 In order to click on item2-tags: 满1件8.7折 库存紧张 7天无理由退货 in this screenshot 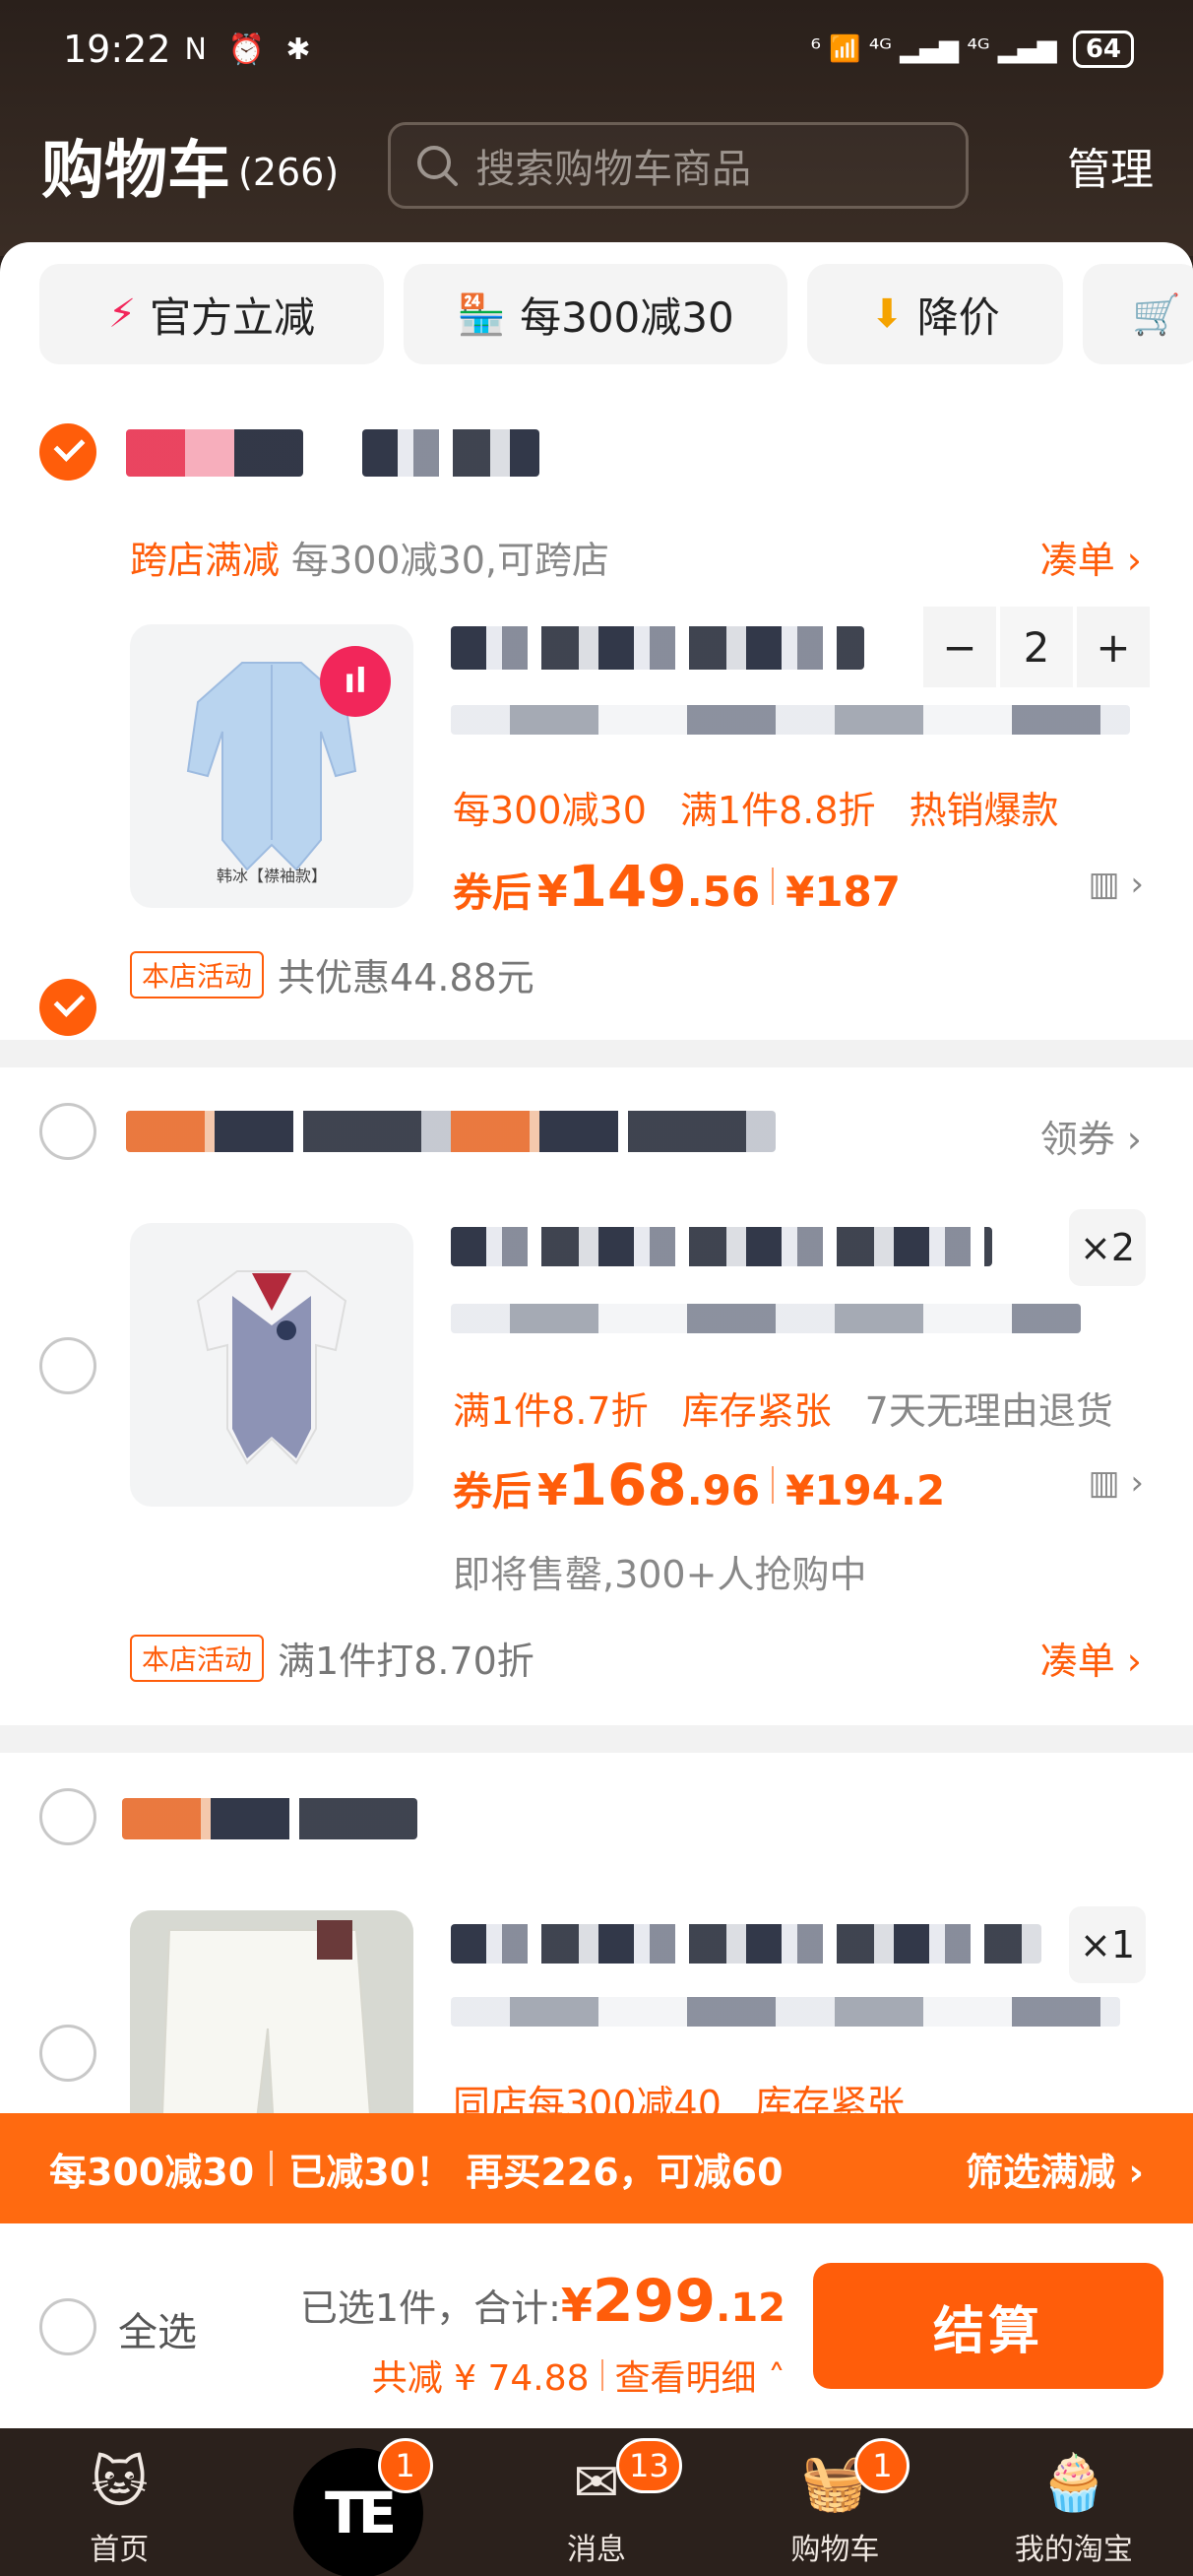, I will do `click(783, 1408)`.